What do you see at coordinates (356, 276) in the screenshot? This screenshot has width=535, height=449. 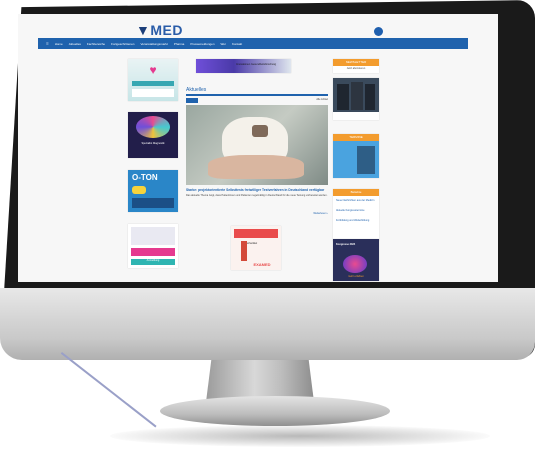 I see `sidebar-bottom-ad-subtitle: mehr erfahren` at bounding box center [356, 276].